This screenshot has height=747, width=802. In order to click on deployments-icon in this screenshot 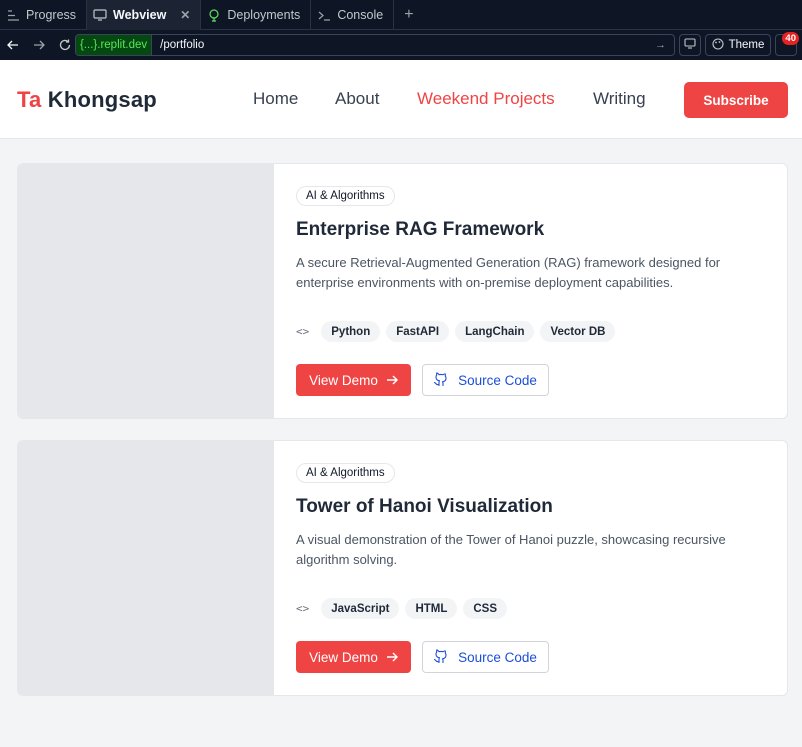, I will do `click(214, 15)`.